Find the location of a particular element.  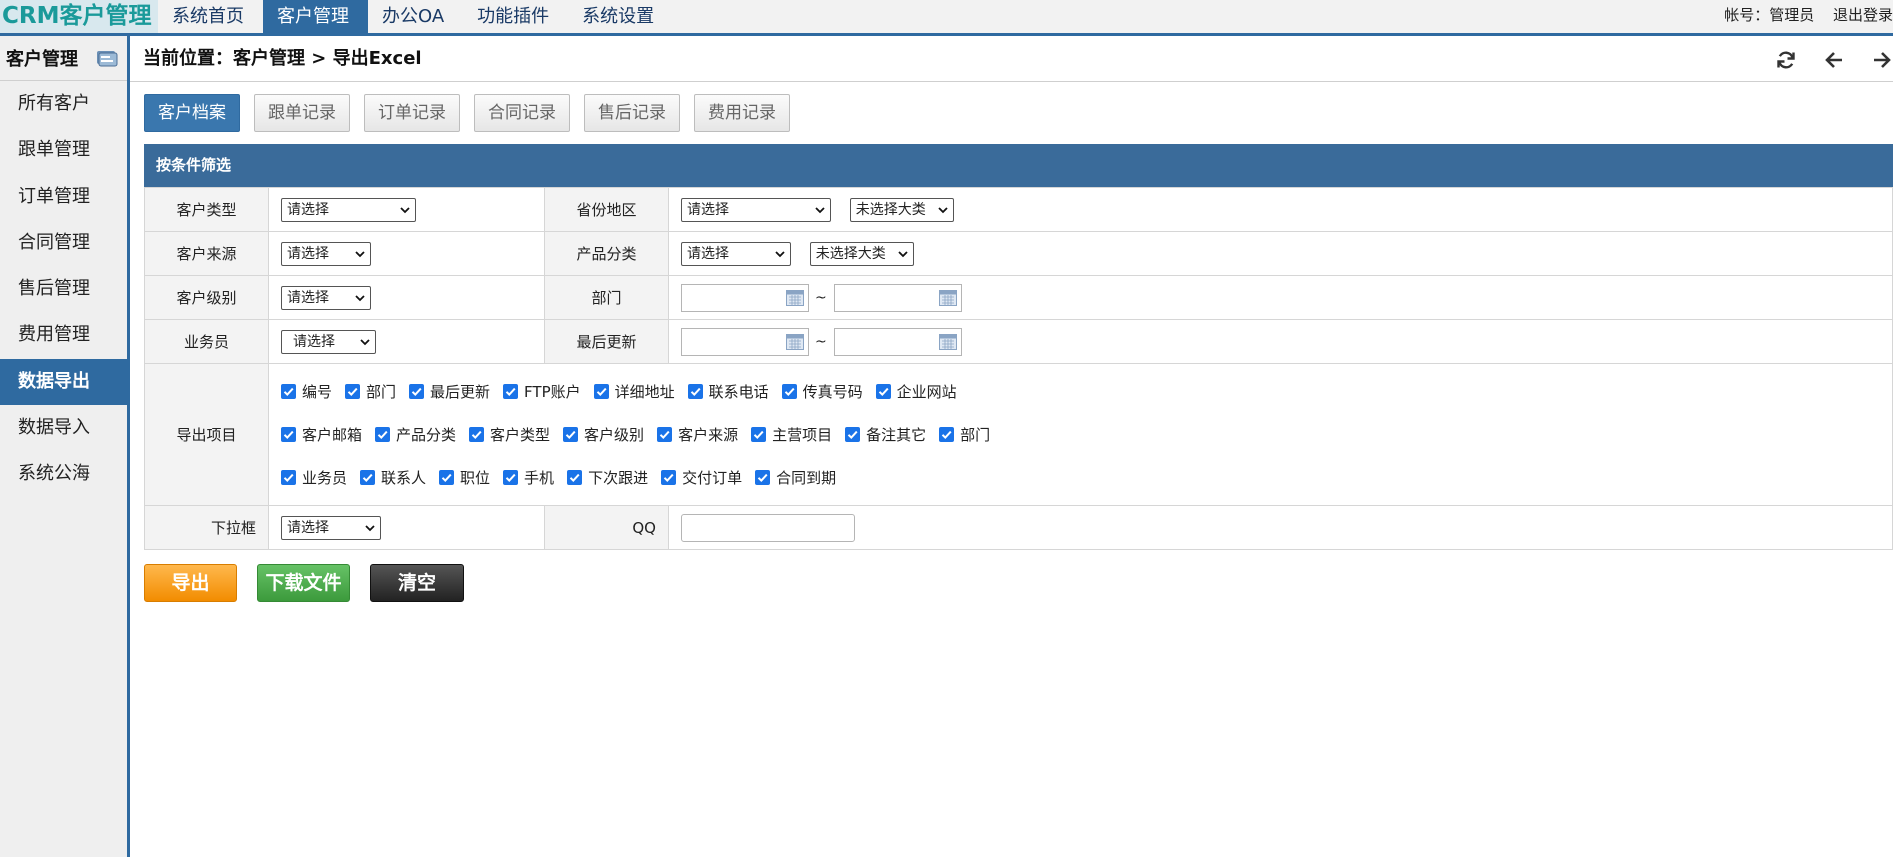

export-item-checkbox: 业务员 is located at coordinates (314, 477).